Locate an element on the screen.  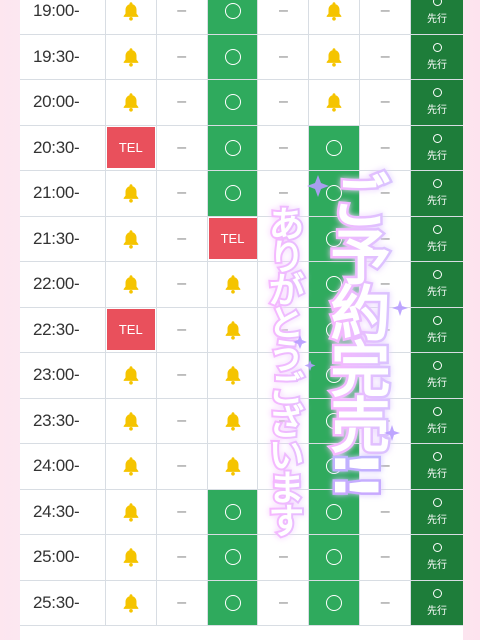
table-row: 24:00- – – – 先行 is located at coordinates (241, 467).